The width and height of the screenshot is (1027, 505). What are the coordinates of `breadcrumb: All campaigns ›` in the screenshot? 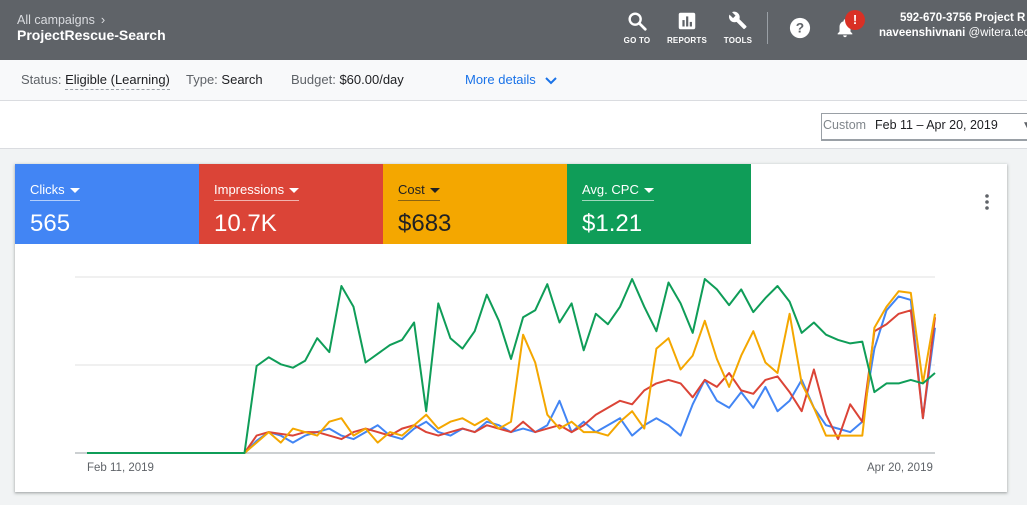 It's located at (61, 19).